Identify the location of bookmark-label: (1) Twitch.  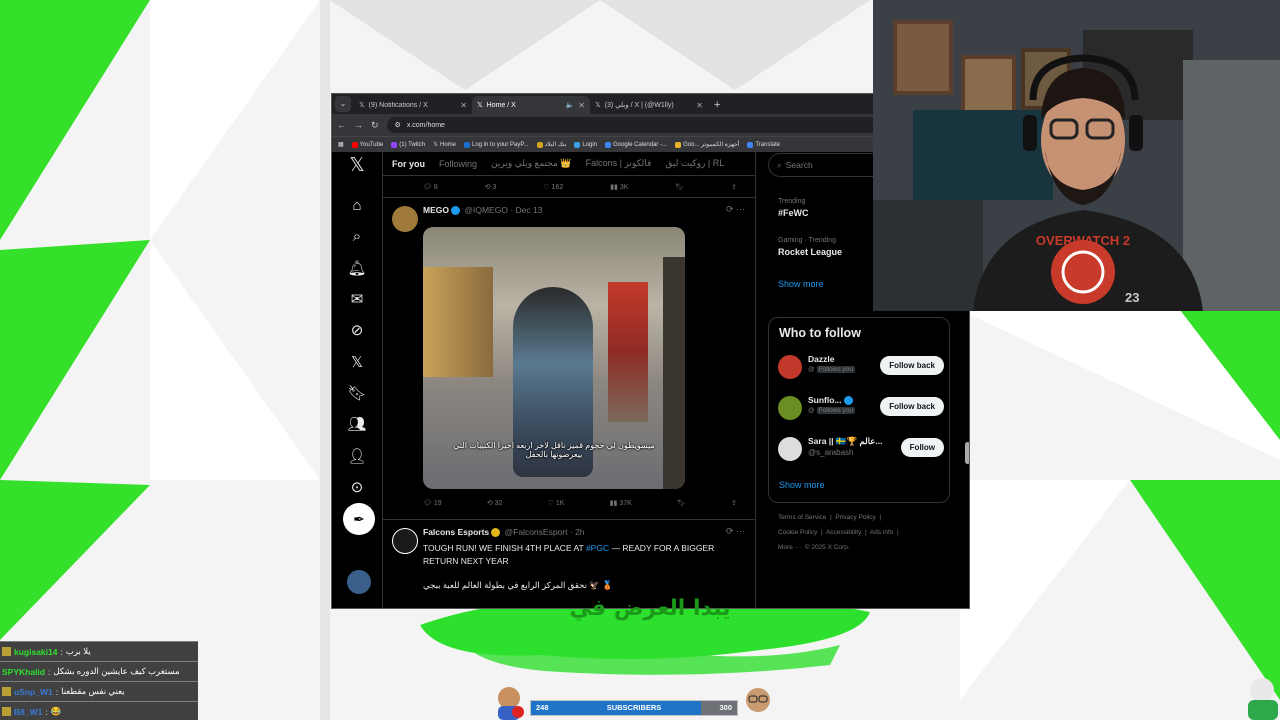
(412, 144).